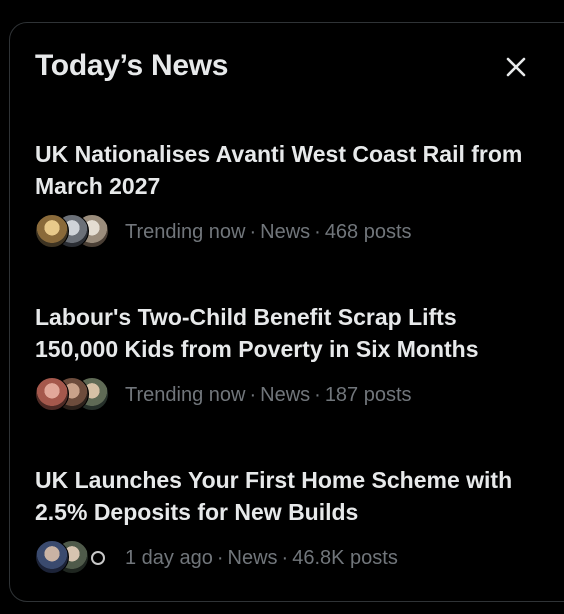 The image size is (564, 614). I want to click on news-meta: Trending now · News · 187 posts, so click(287, 395).